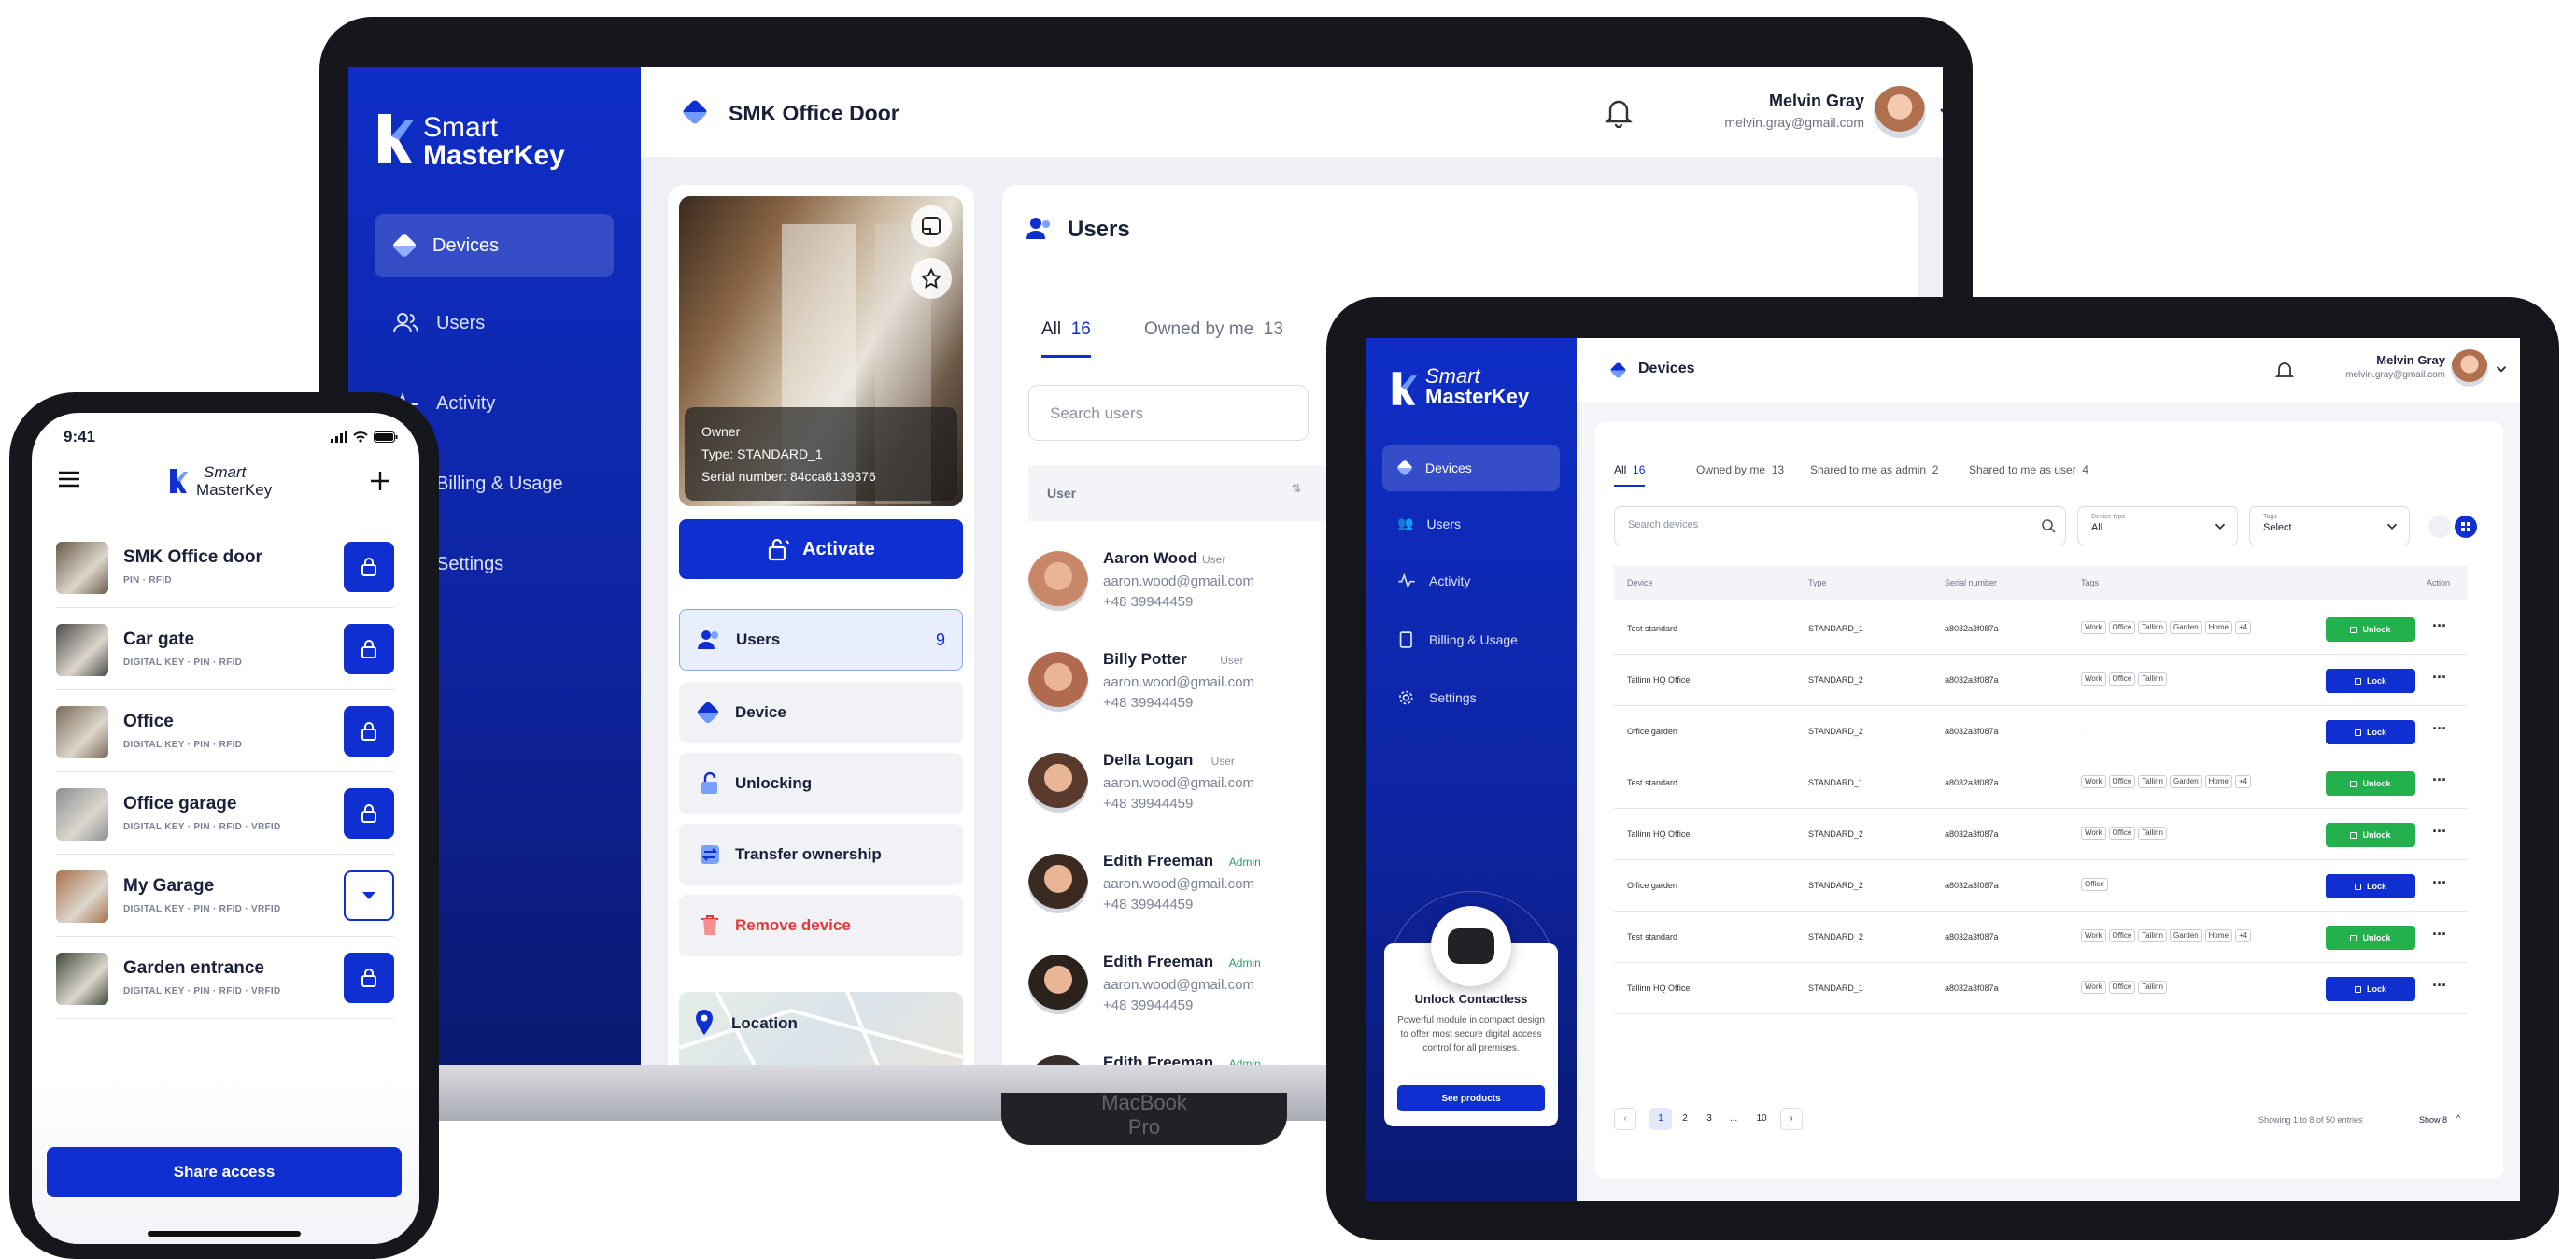  I want to click on sidebar-item-billing: Billing & Usage, so click(1457, 639).